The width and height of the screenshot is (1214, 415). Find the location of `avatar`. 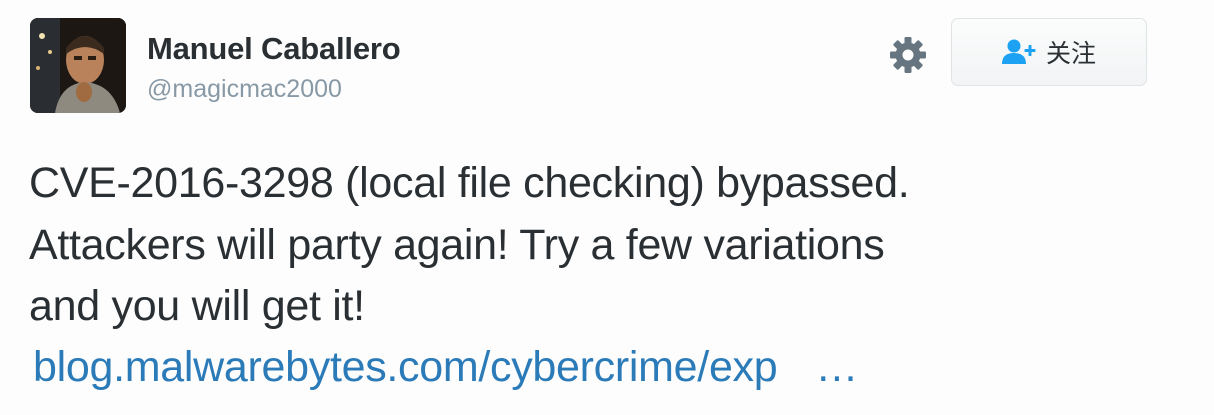

avatar is located at coordinates (78, 65).